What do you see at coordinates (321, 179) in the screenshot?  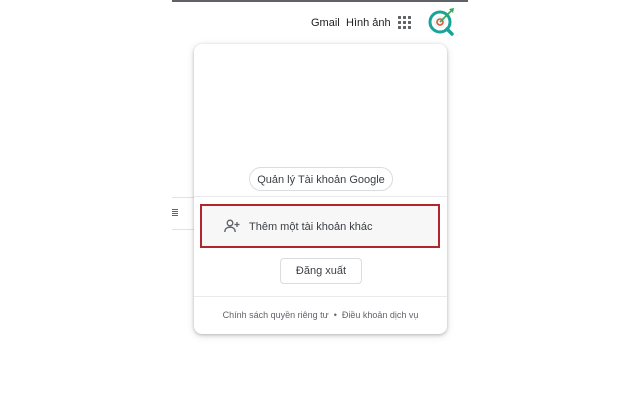 I see `manage-google-account-button: Quản lý Tài khoản Google` at bounding box center [321, 179].